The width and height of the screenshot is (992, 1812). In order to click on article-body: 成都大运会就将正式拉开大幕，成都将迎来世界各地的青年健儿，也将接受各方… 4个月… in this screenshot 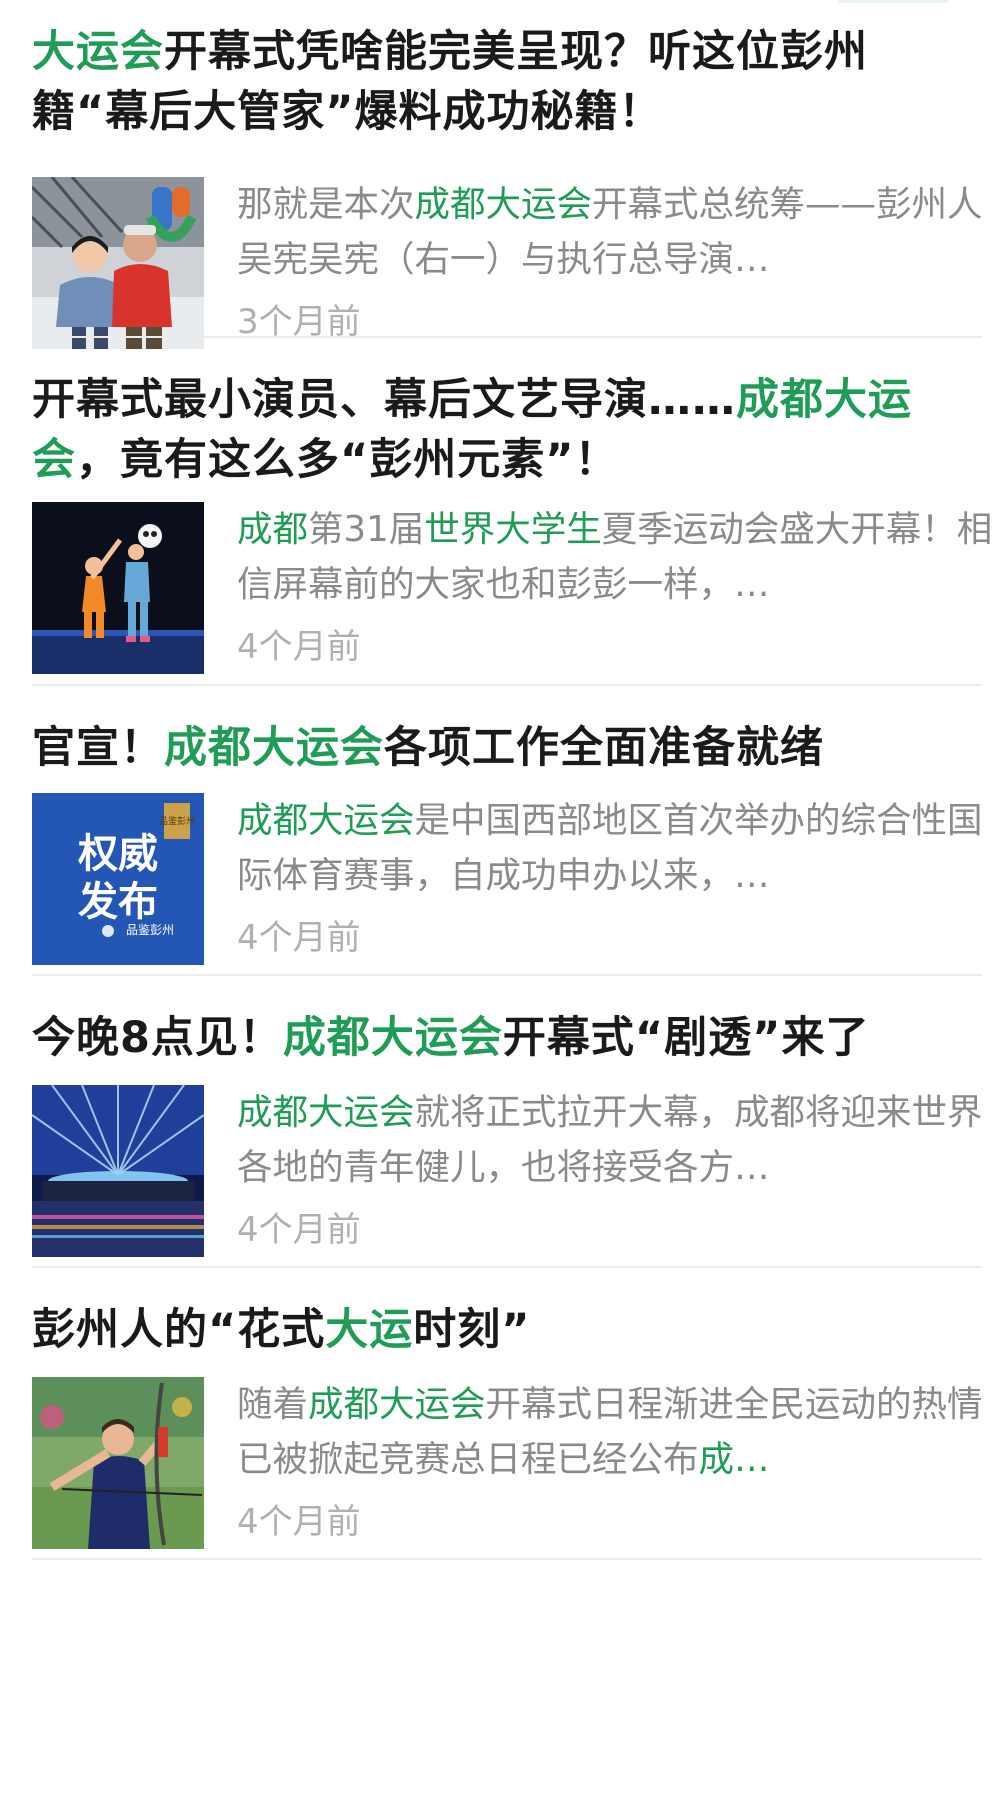, I will do `click(507, 1171)`.